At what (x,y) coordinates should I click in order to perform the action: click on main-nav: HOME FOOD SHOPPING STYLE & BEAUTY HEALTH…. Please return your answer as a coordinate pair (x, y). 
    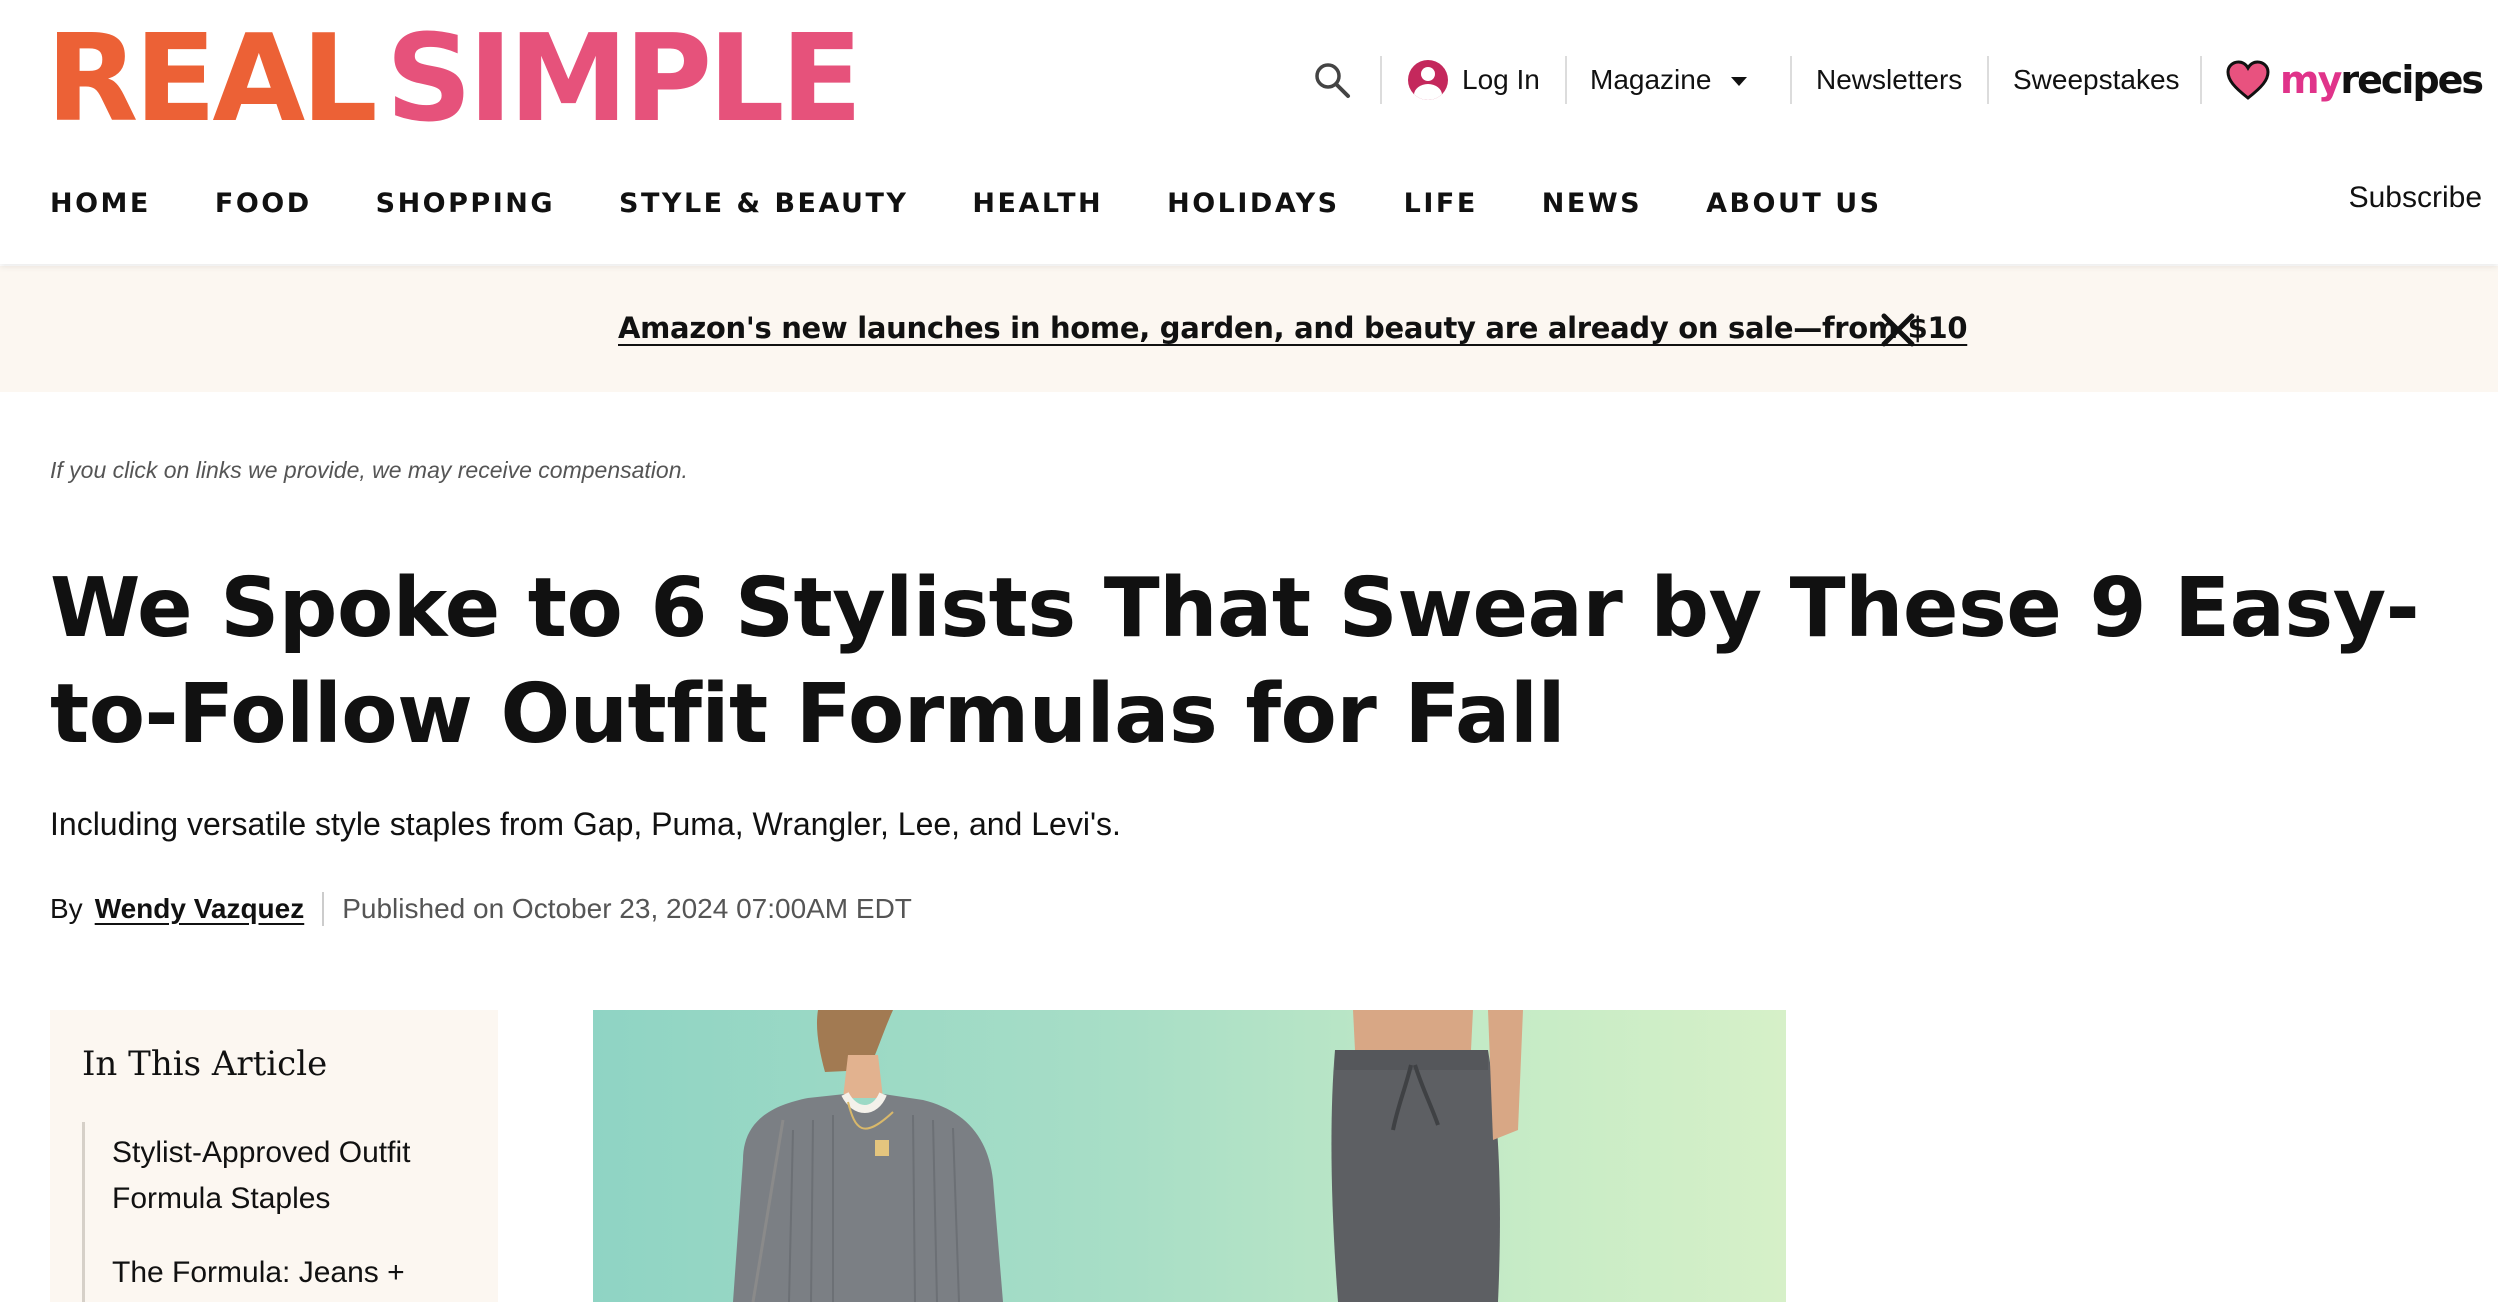
    Looking at the image, I should click on (998, 203).